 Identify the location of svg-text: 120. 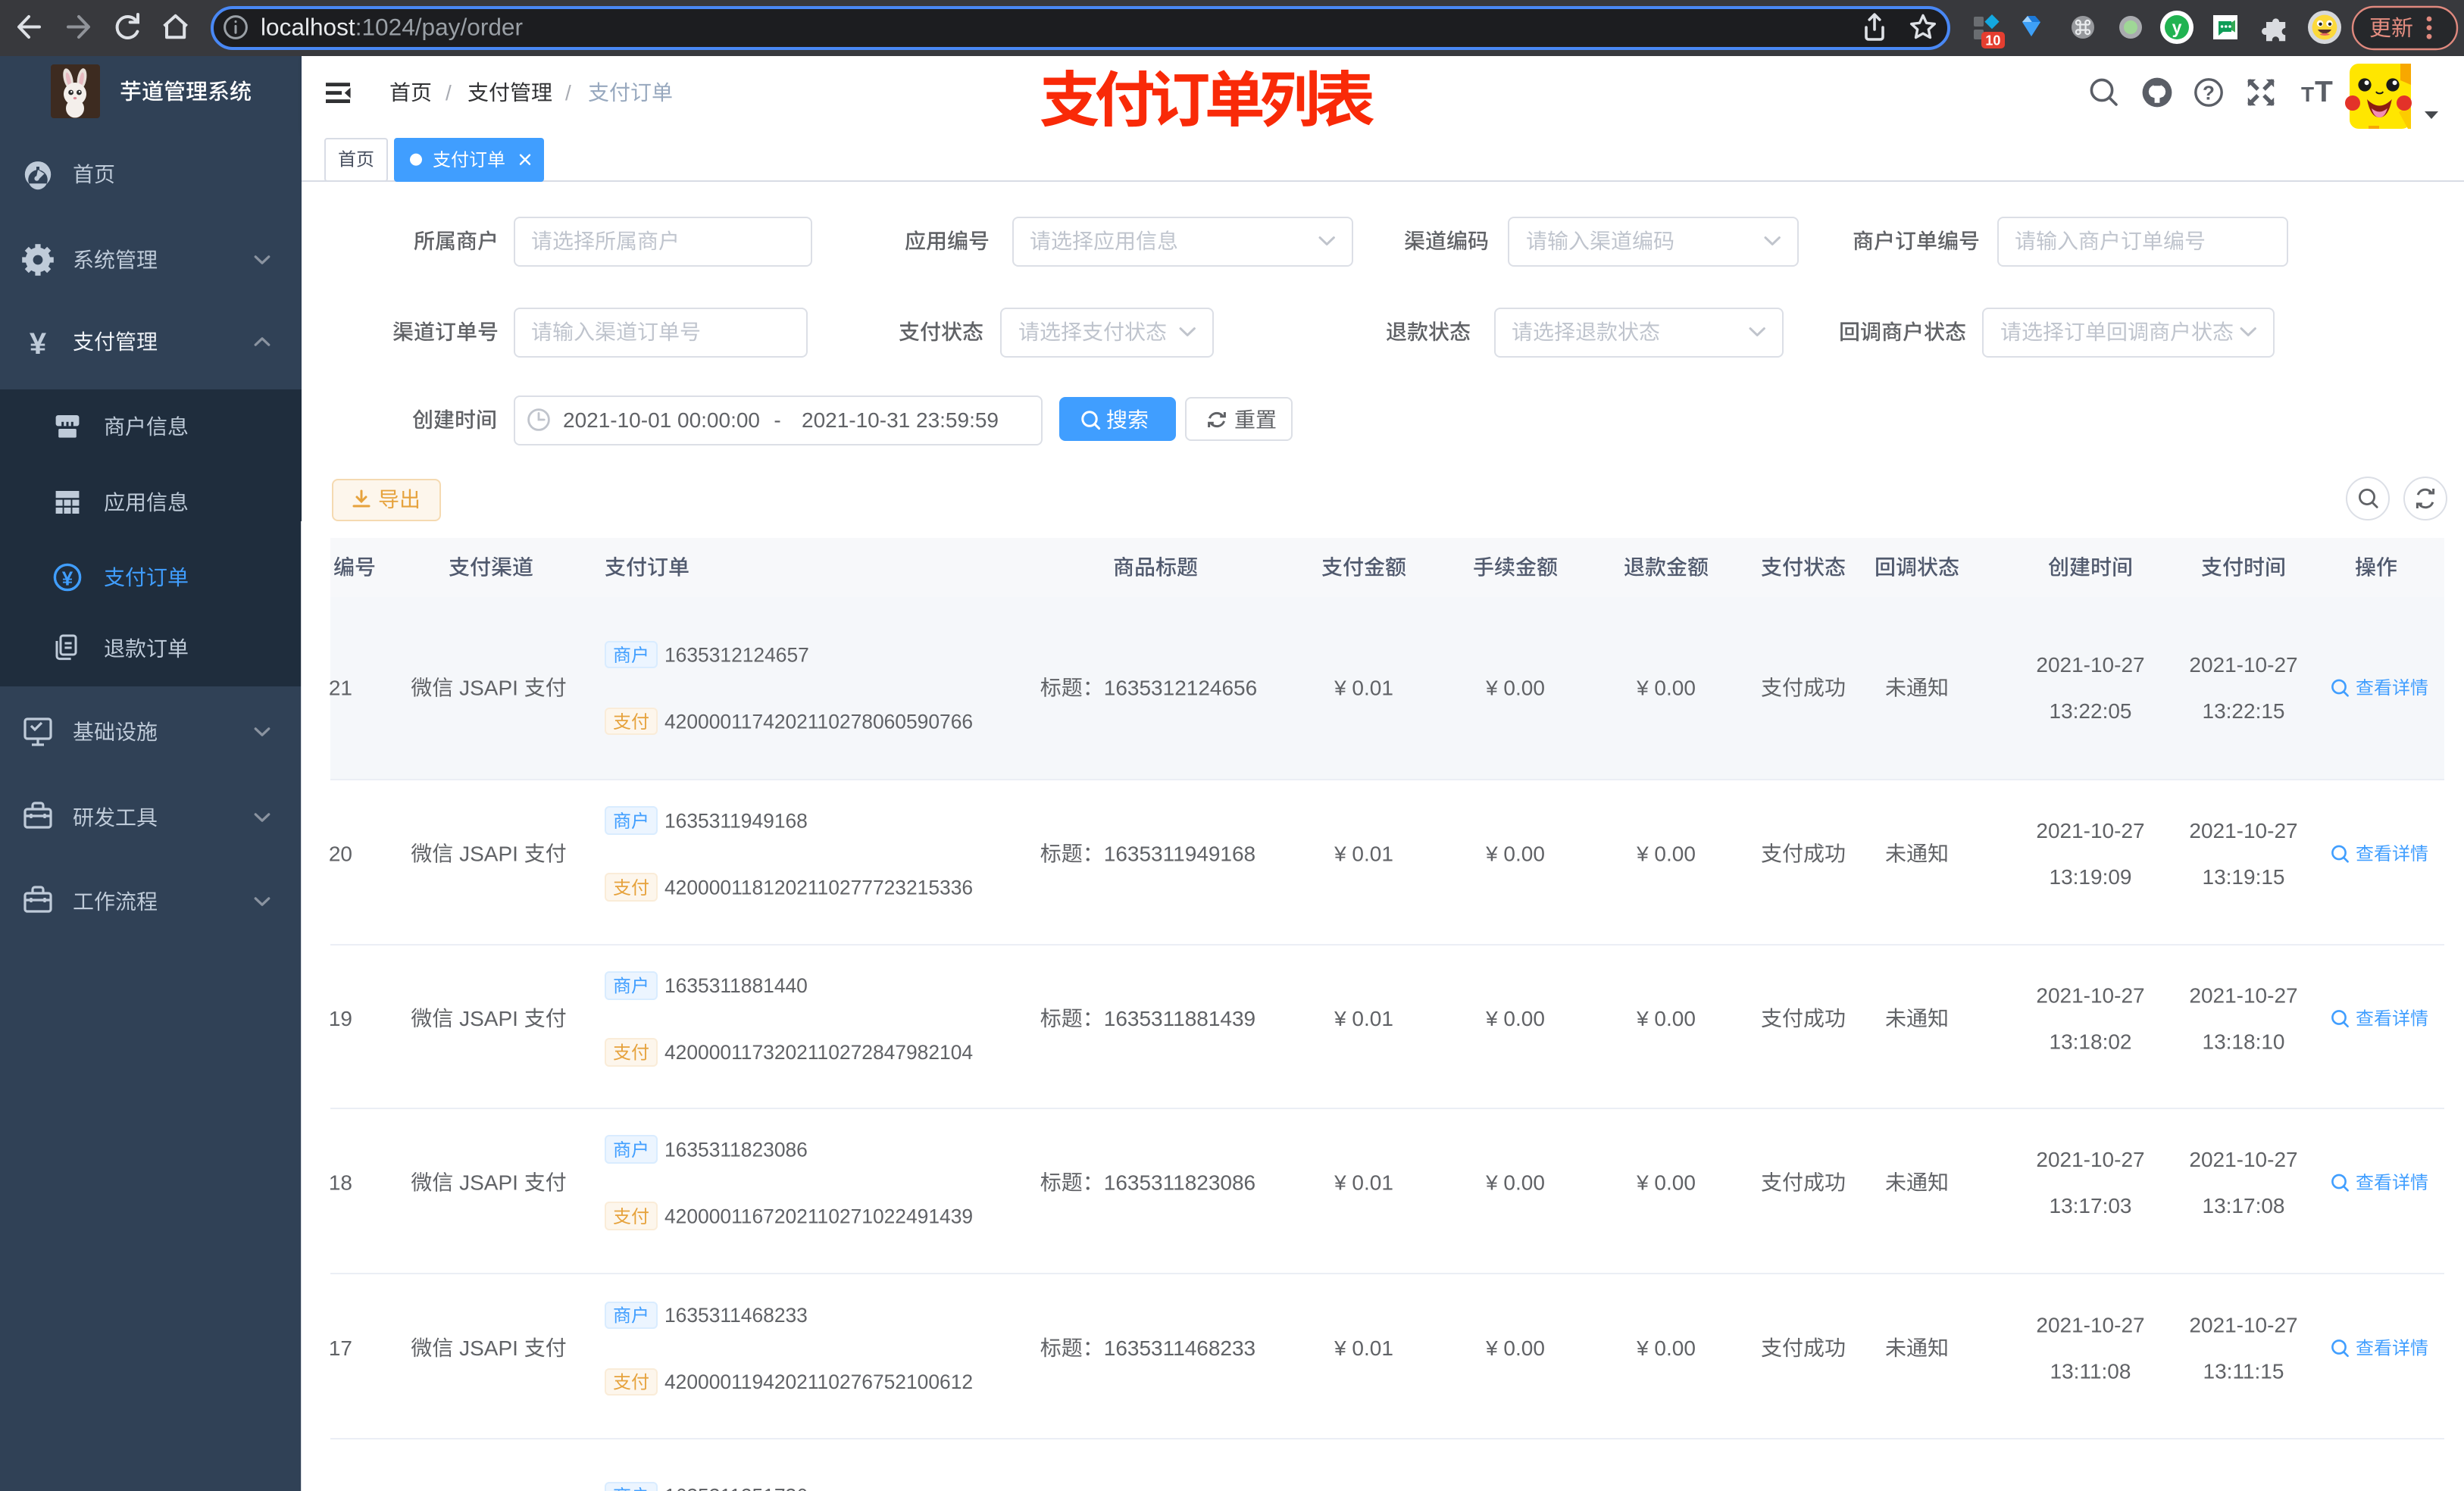
(334, 854).